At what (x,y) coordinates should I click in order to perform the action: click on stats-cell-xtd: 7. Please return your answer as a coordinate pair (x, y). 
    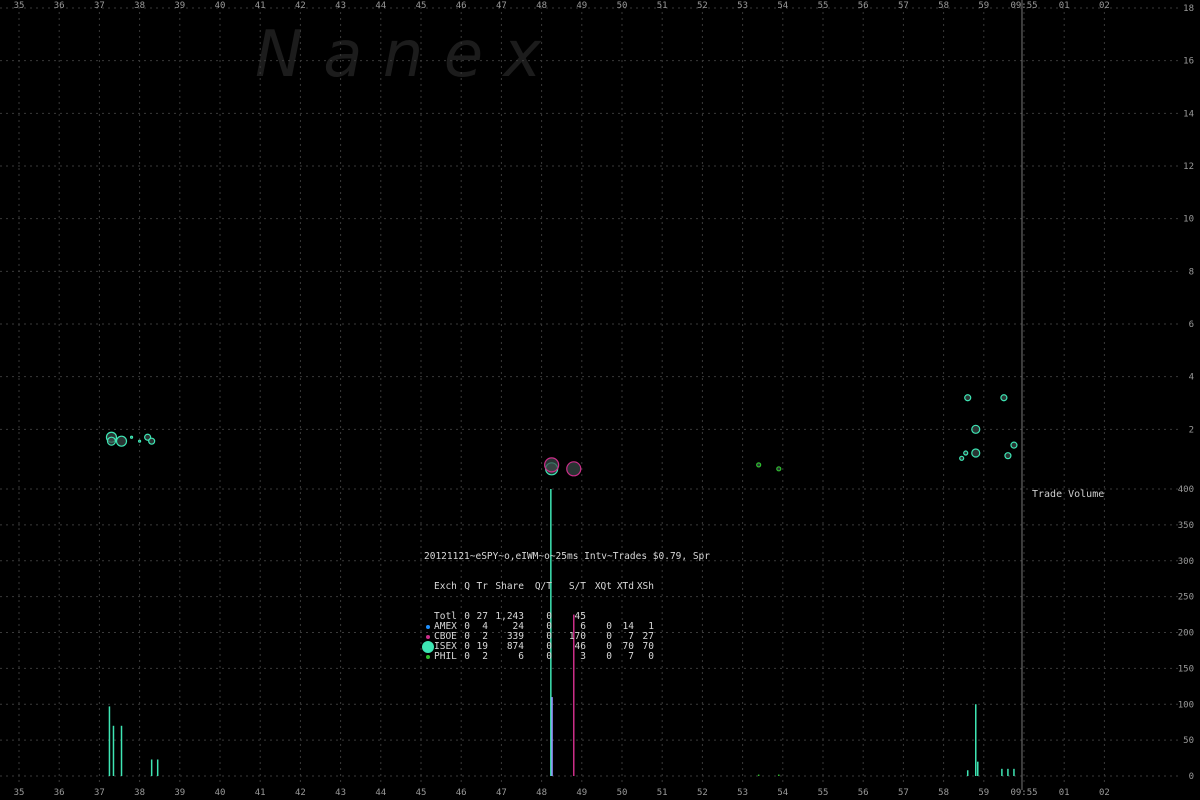
    Looking at the image, I should click on (631, 656).